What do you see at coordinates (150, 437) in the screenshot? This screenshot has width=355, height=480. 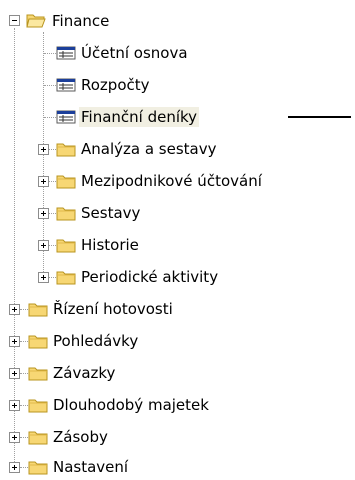 I see `tree-item-zasoby: Zásoby` at bounding box center [150, 437].